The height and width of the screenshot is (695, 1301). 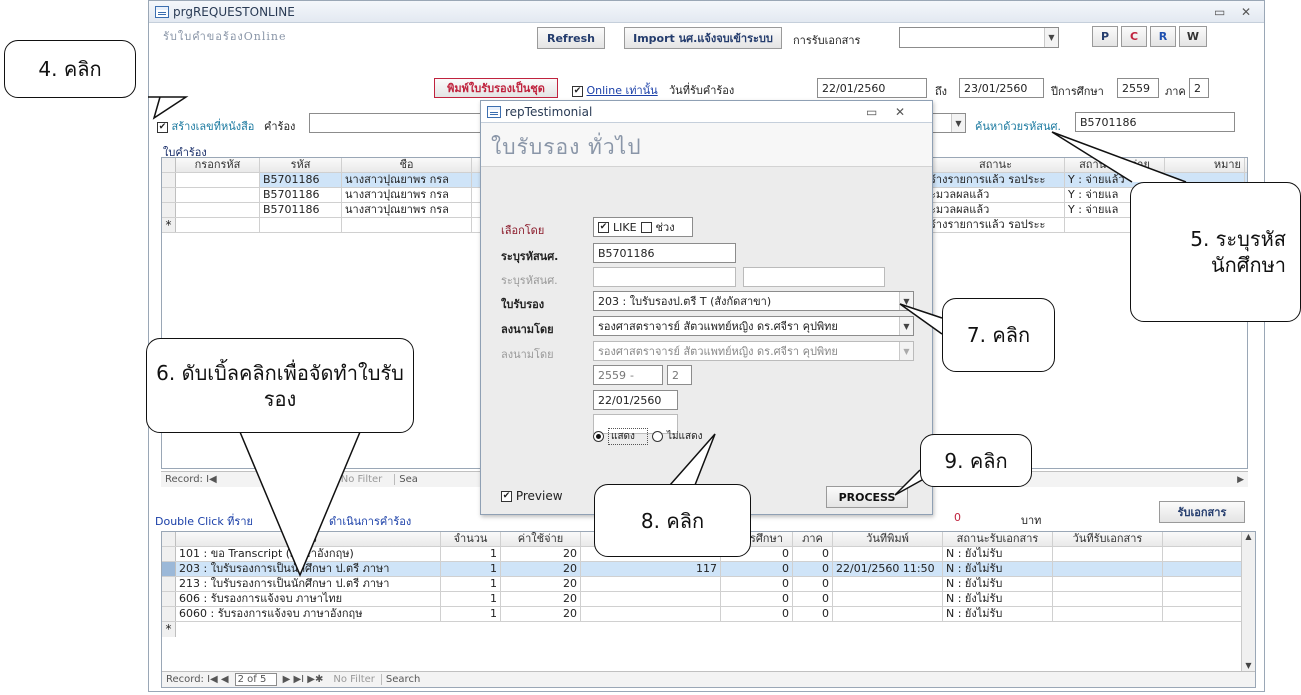 I want to click on search-label: Search, so click(x=400, y=679).